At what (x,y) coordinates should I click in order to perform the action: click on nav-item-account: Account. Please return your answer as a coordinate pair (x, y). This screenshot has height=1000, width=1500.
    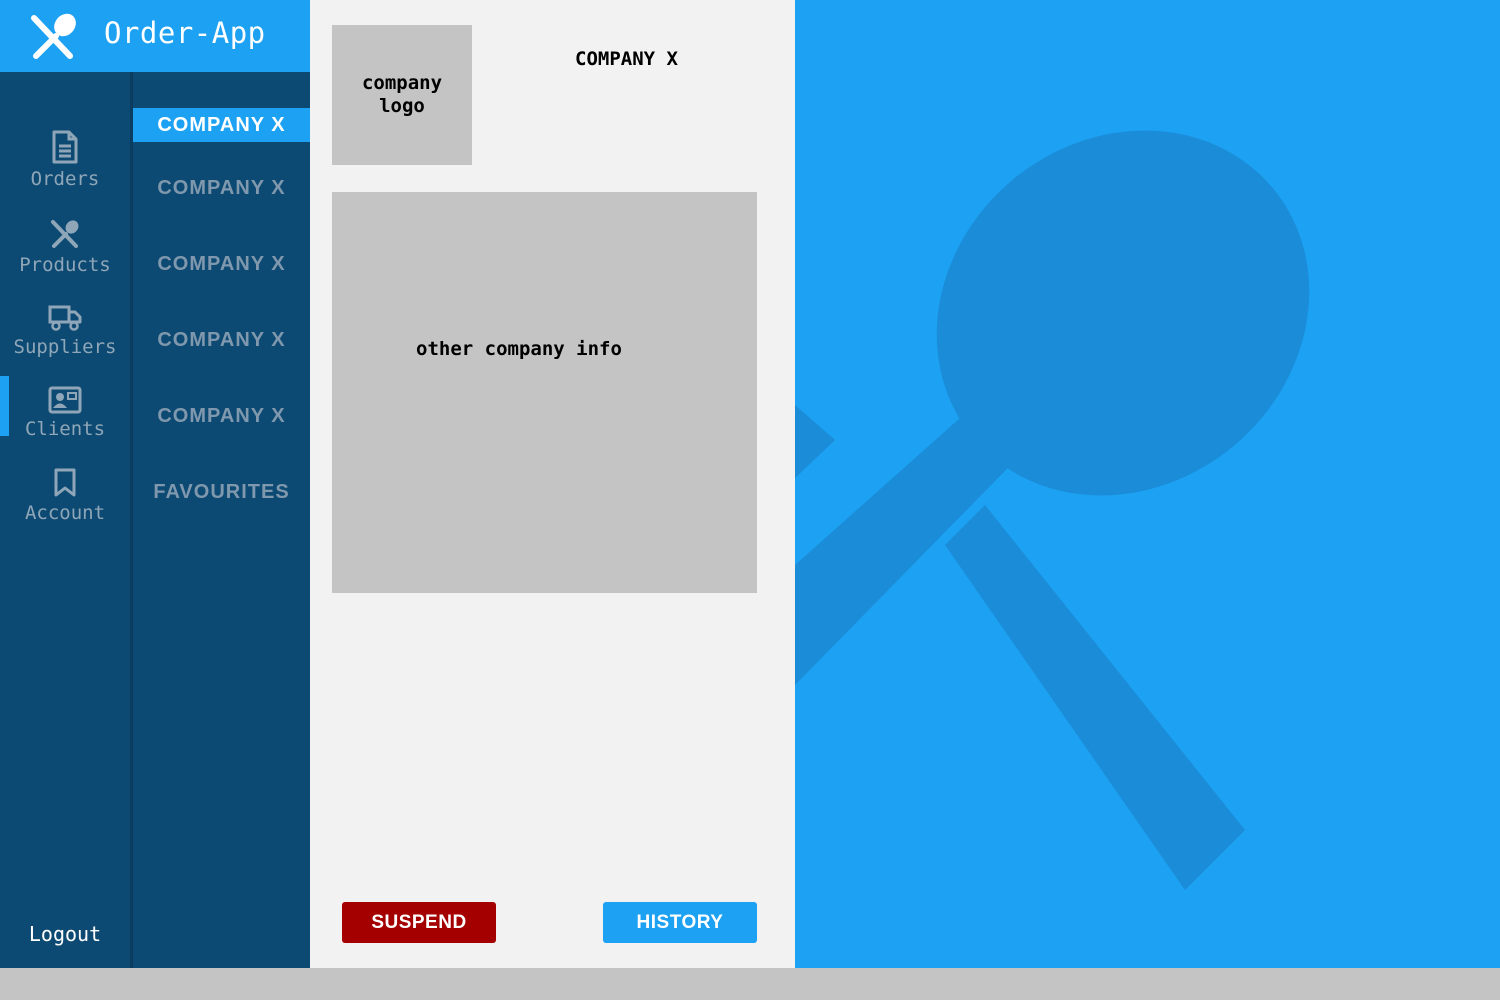
    Looking at the image, I should click on (65, 496).